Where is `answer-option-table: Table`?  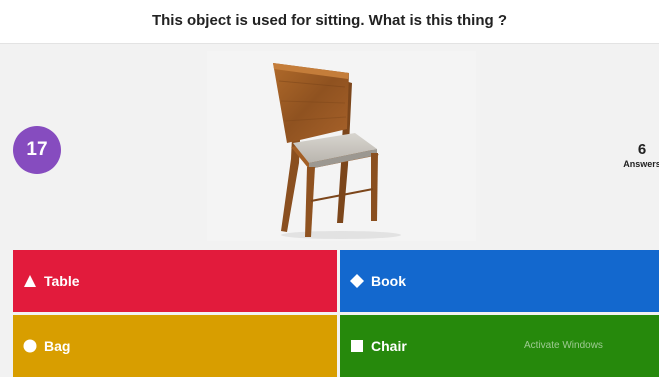 answer-option-table: Table is located at coordinates (175, 281).